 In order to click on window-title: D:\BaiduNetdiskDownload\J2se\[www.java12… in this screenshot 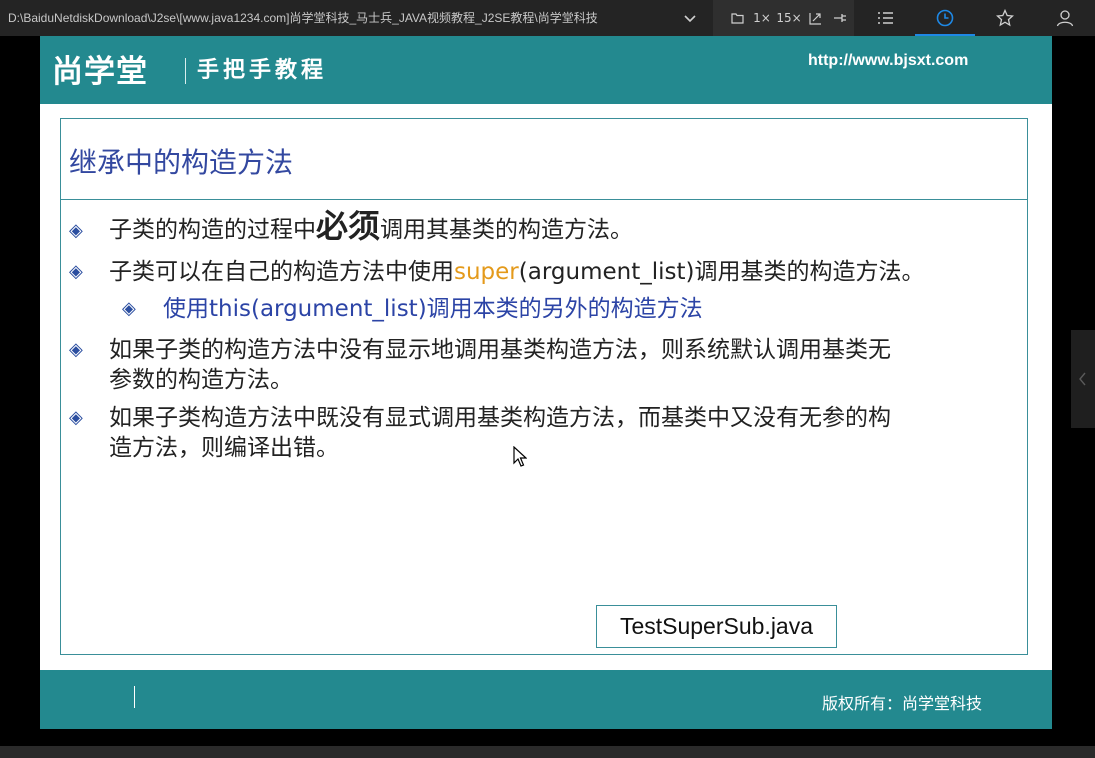, I will do `click(303, 18)`.